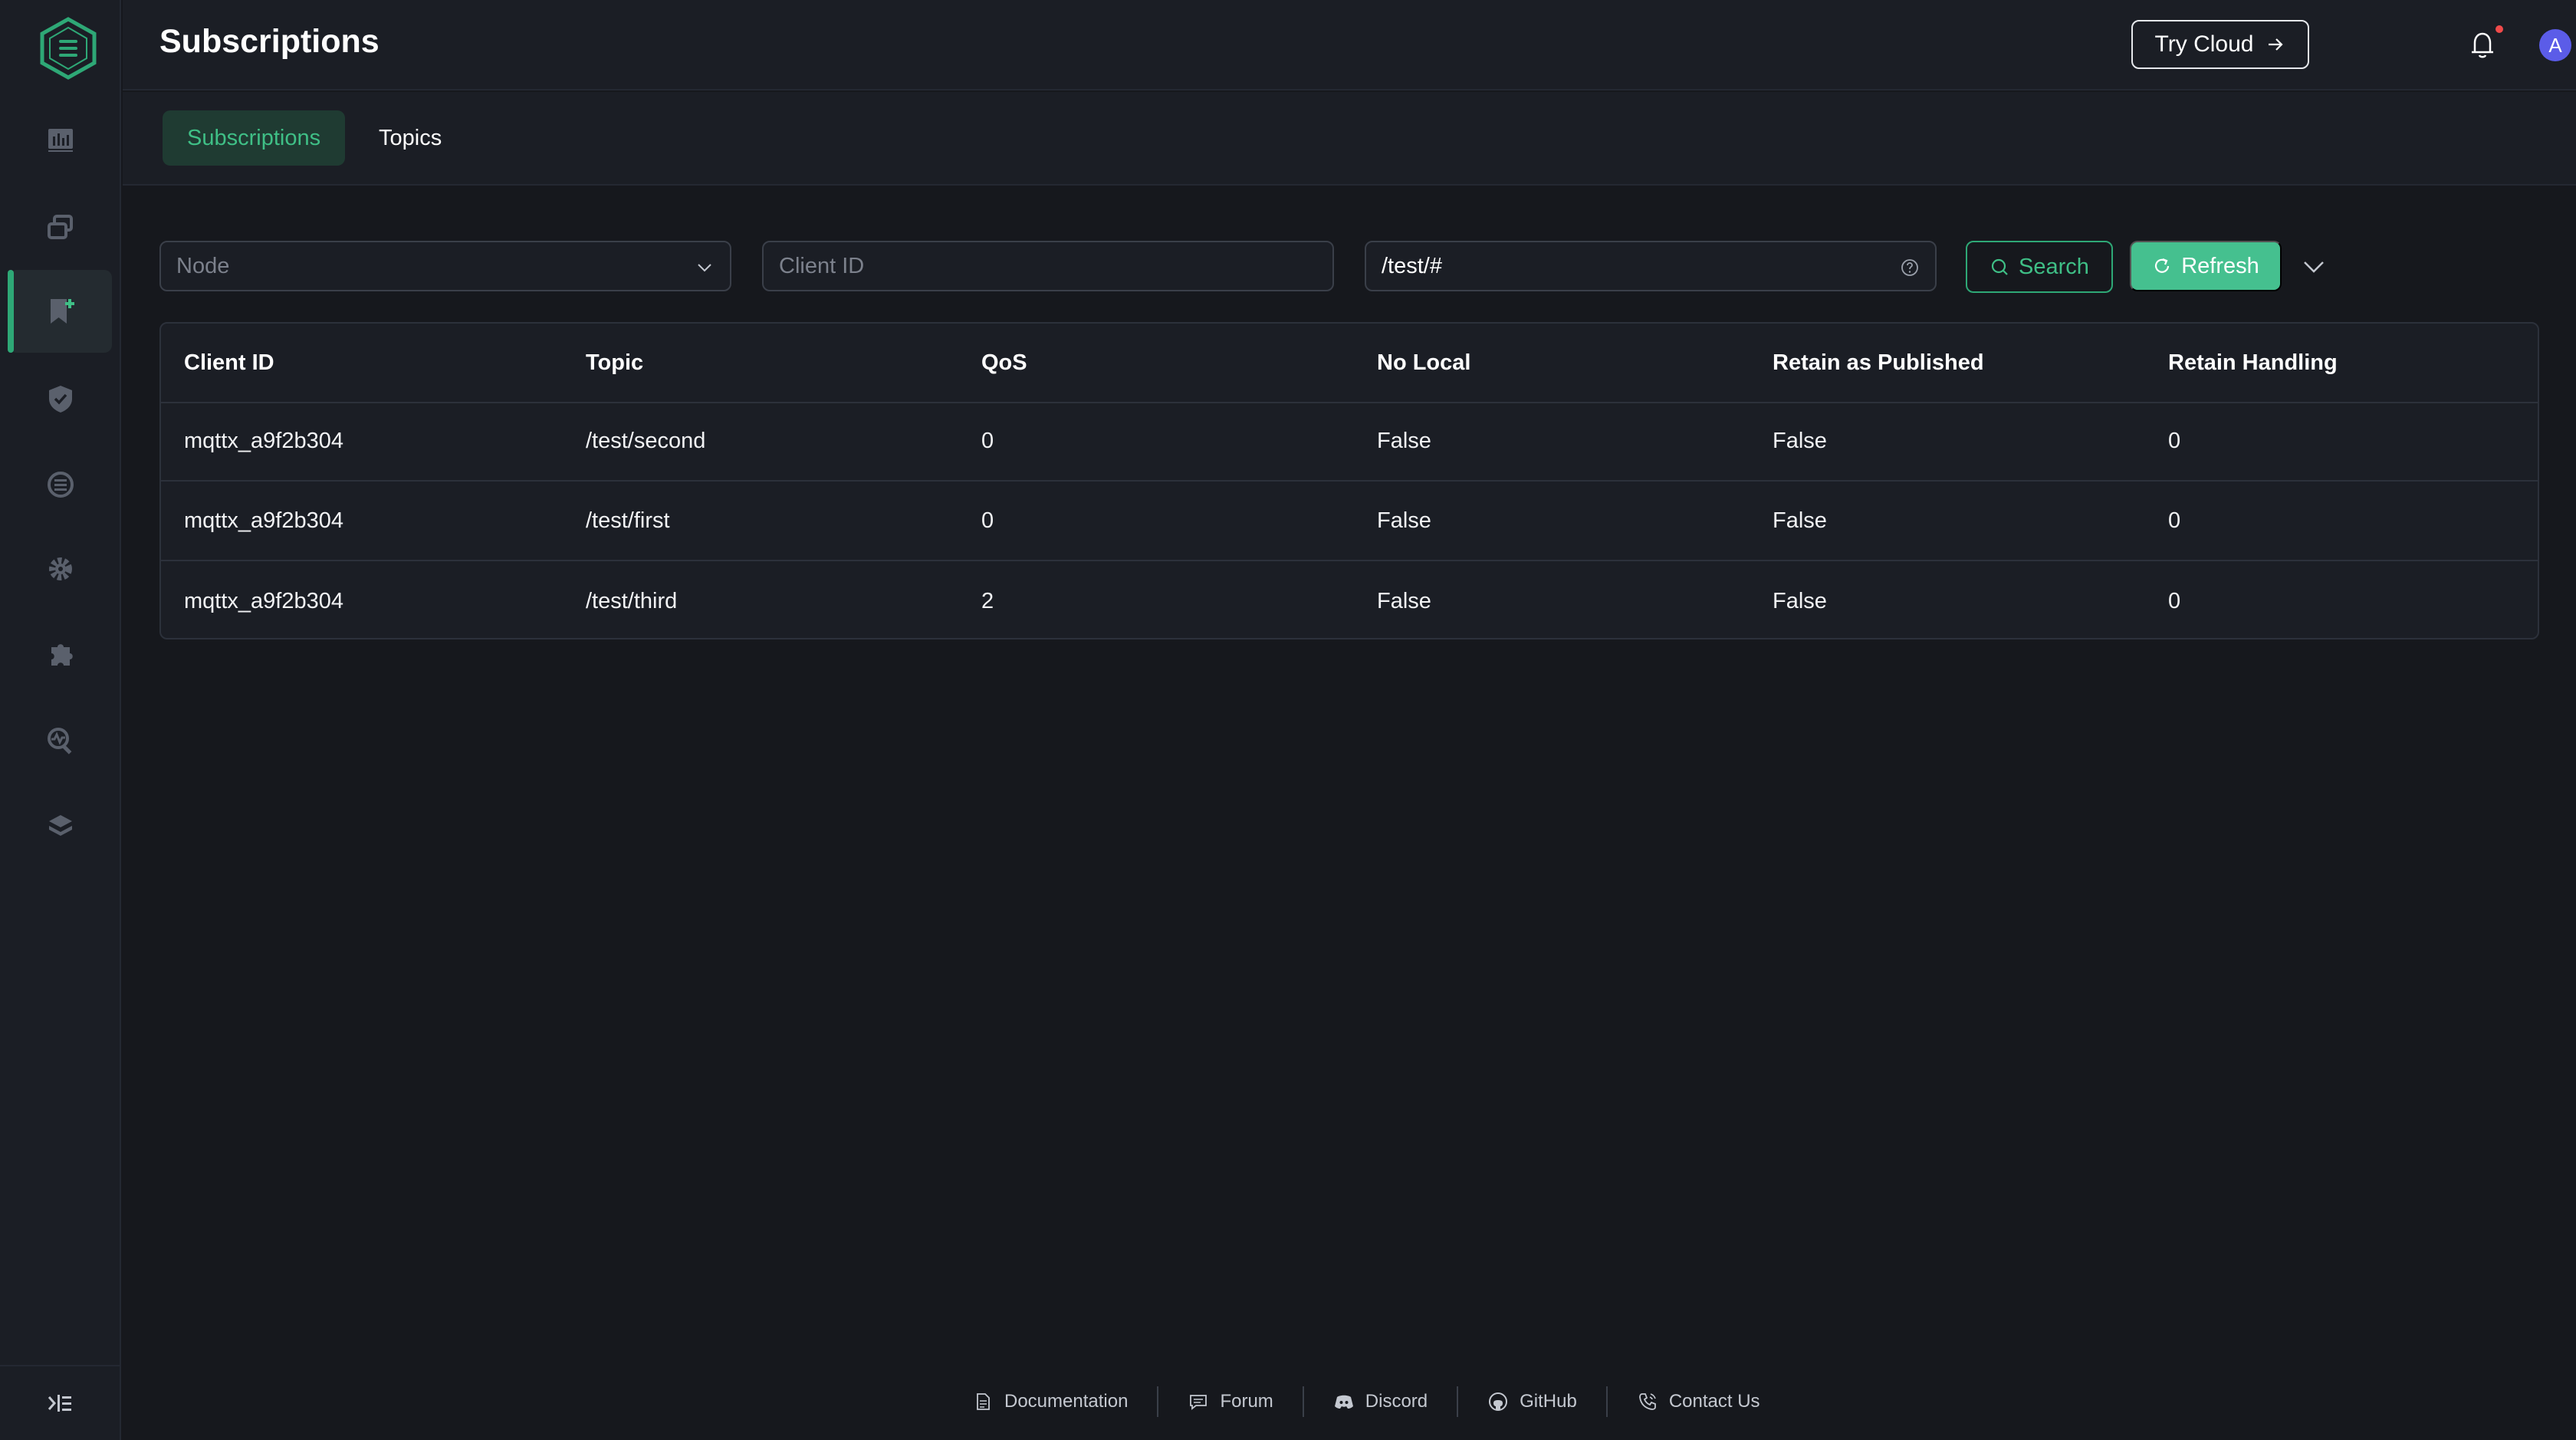 The image size is (2576, 1440). What do you see at coordinates (615, 362) in the screenshot?
I see `column-header-topic: Topic` at bounding box center [615, 362].